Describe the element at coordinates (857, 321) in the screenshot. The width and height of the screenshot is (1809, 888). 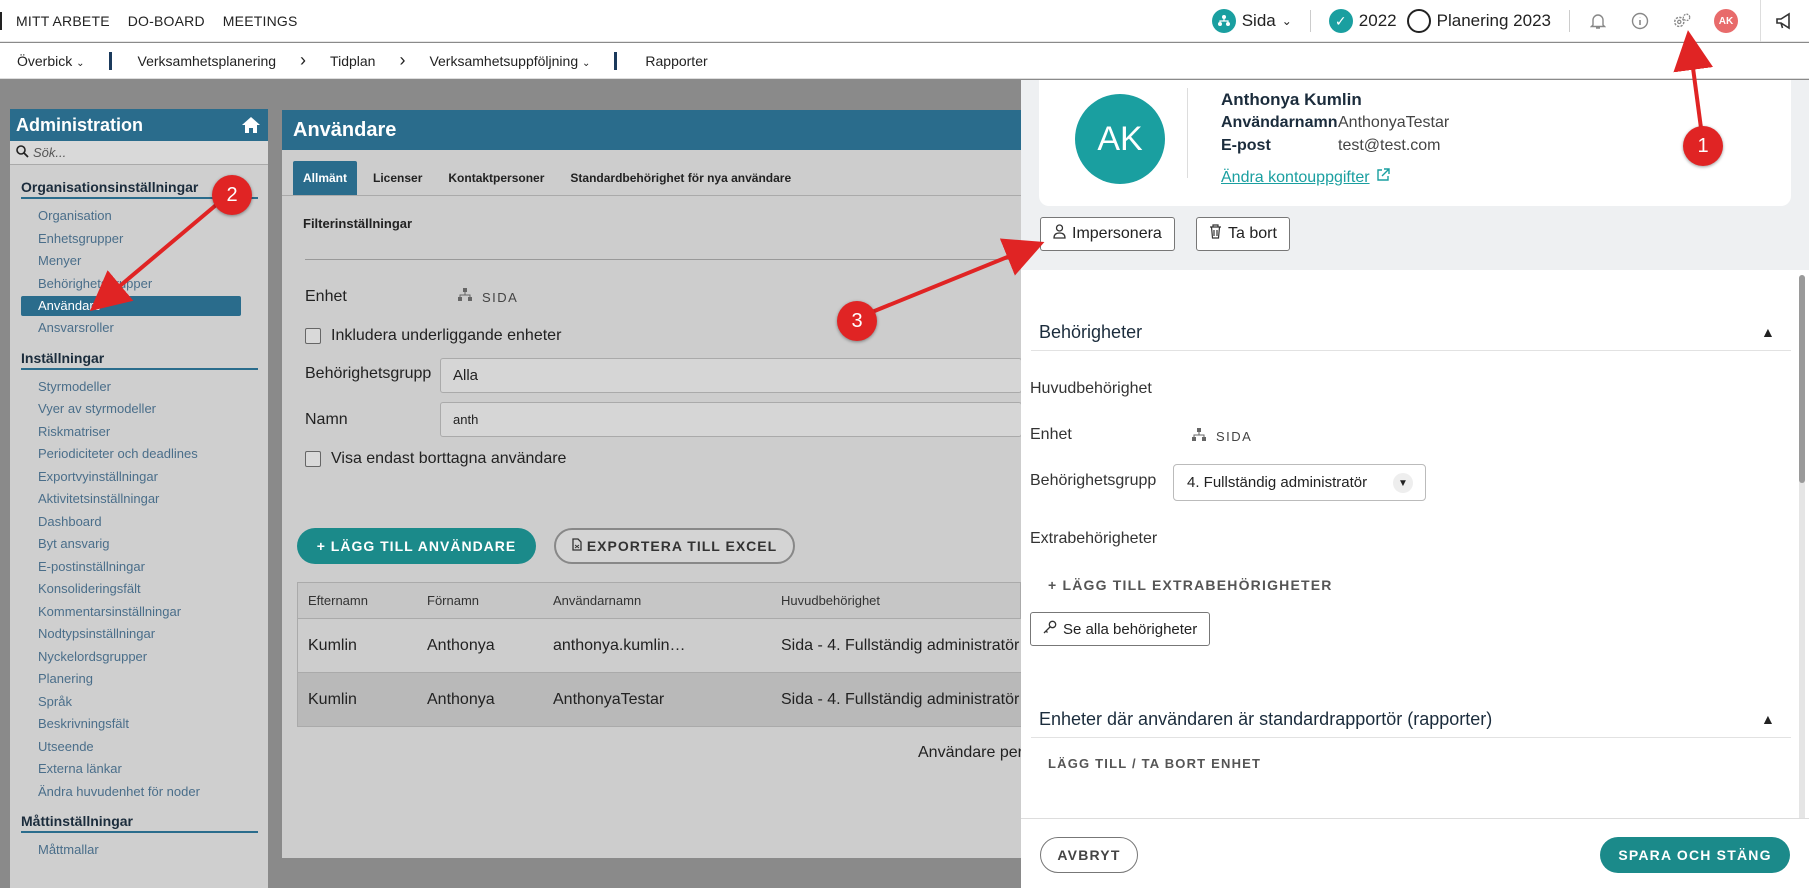
I see `annotation-badge-3: 3` at that location.